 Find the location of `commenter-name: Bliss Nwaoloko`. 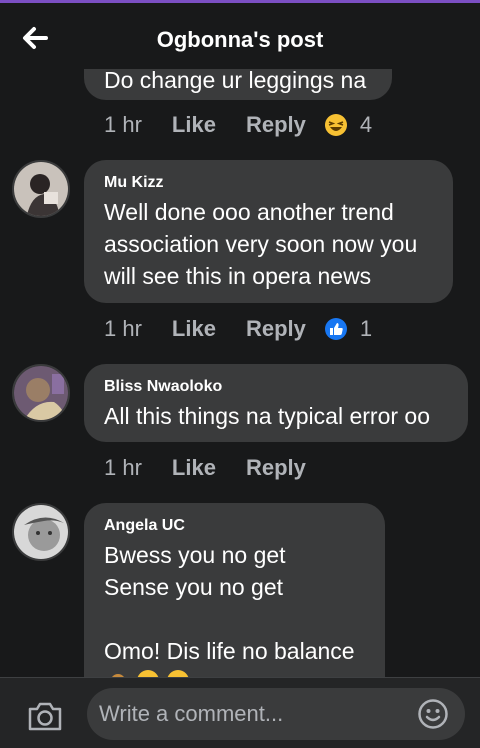

commenter-name: Bliss Nwaoloko is located at coordinates (276, 387).